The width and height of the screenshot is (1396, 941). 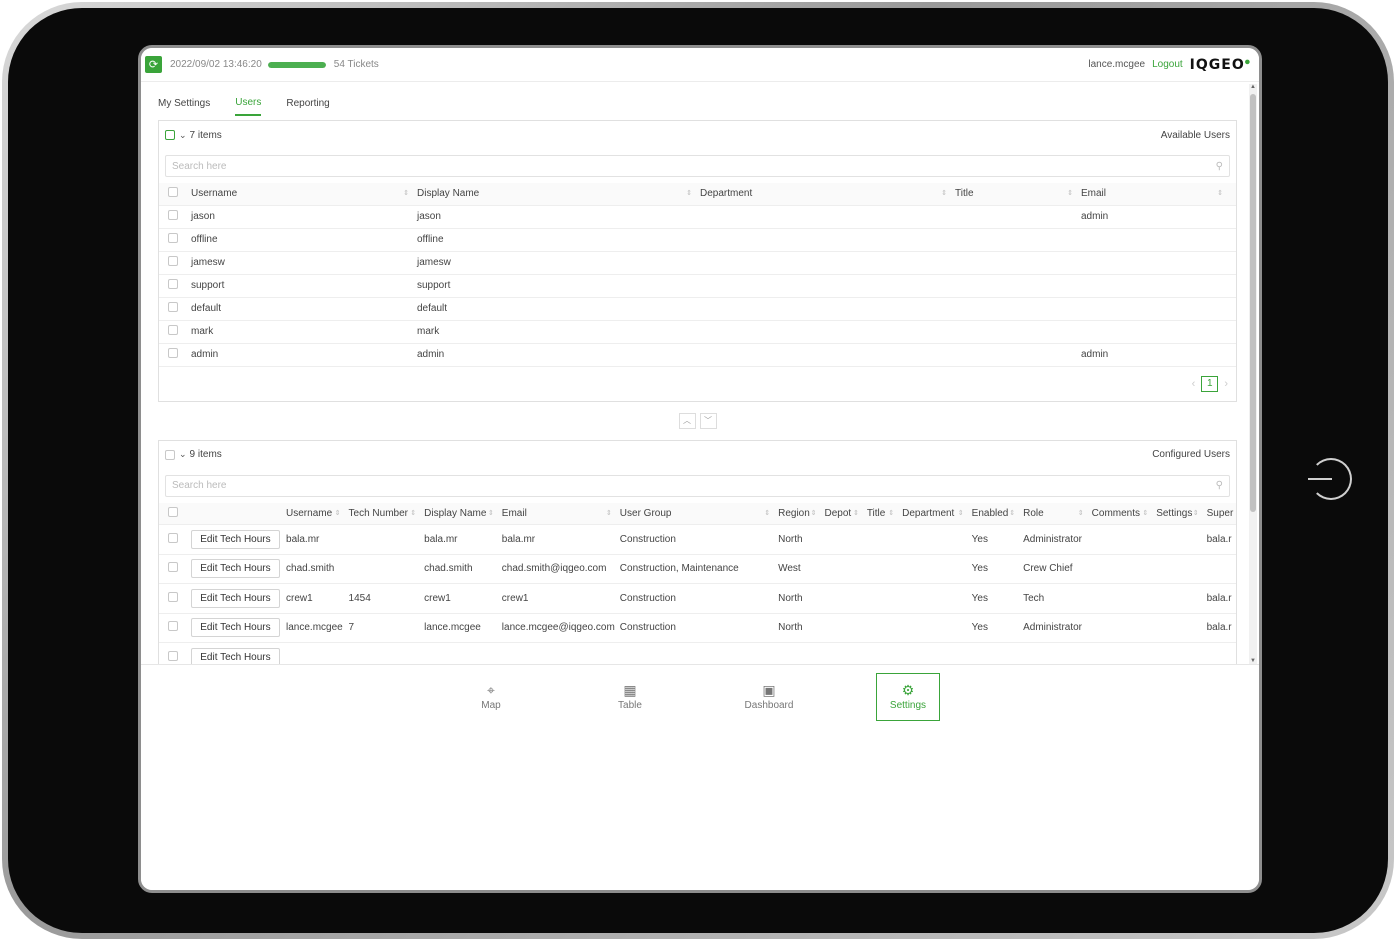 What do you see at coordinates (694, 485) in the screenshot?
I see `configured-search-input` at bounding box center [694, 485].